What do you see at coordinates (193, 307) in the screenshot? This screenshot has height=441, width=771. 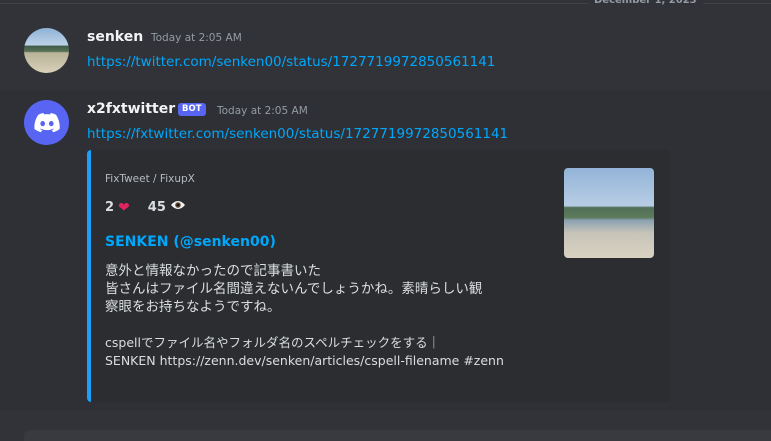 I see `desc-line: 察眼をお持ちなようですね。` at bounding box center [193, 307].